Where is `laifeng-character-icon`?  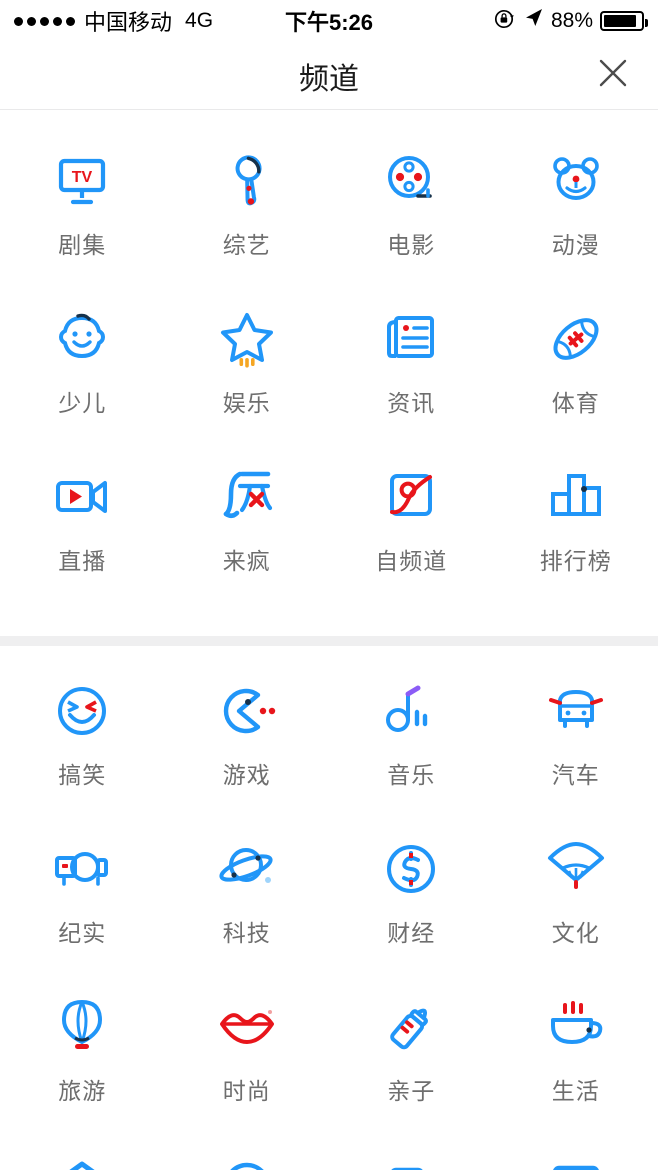
laifeng-character-icon is located at coordinates (247, 497).